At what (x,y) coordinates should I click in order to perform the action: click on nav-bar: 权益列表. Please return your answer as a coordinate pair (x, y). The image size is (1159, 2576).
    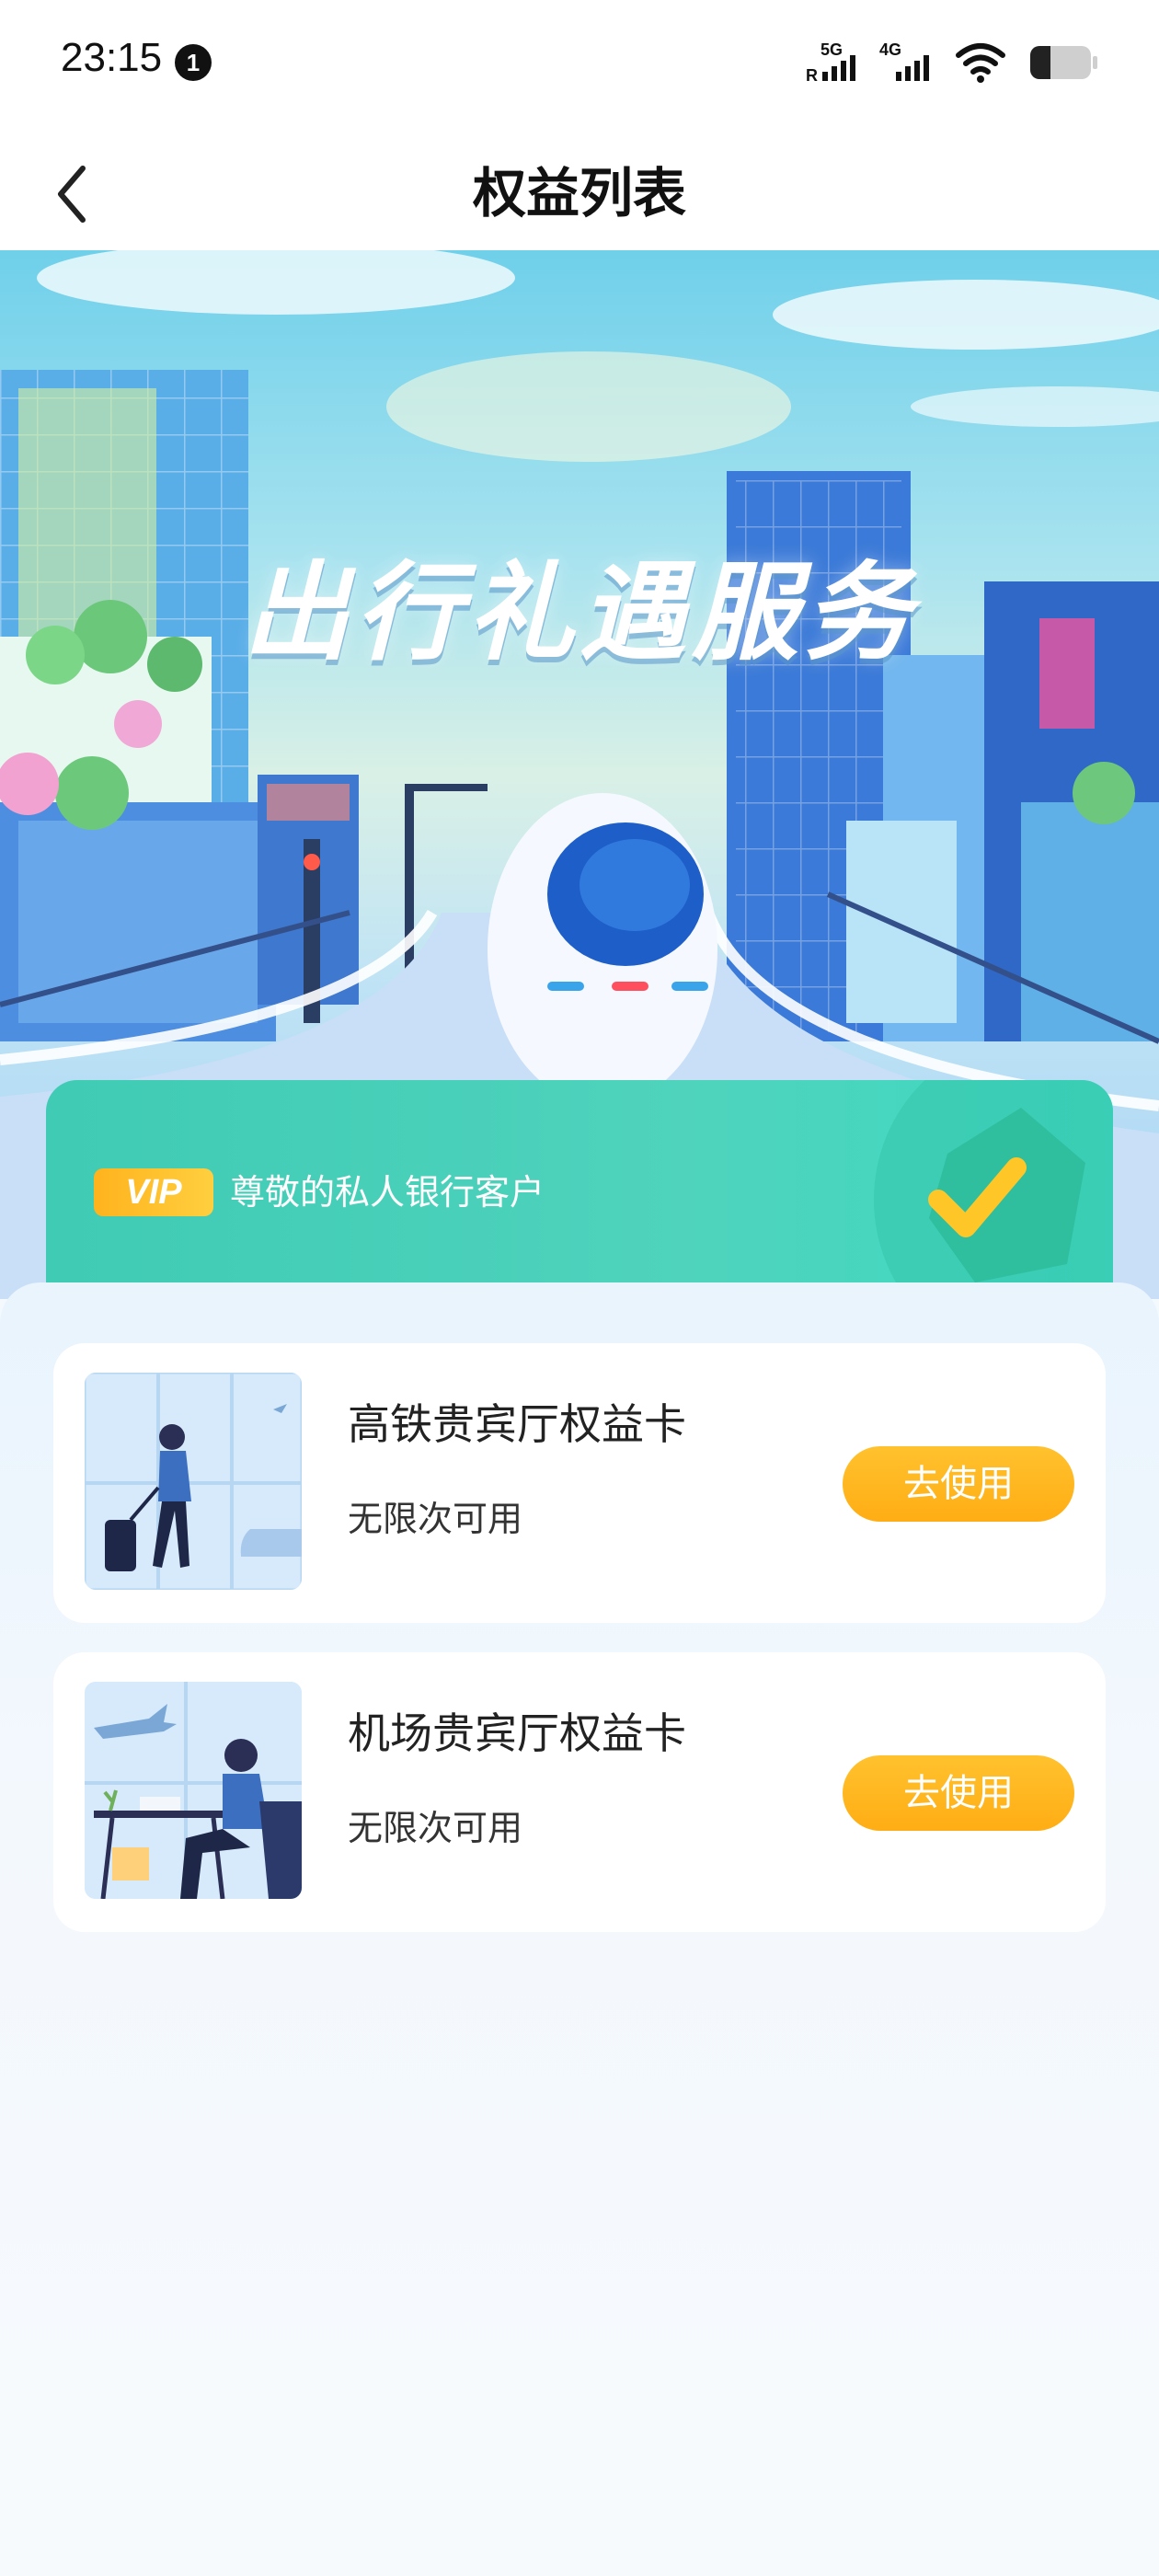
    Looking at the image, I should click on (579, 187).